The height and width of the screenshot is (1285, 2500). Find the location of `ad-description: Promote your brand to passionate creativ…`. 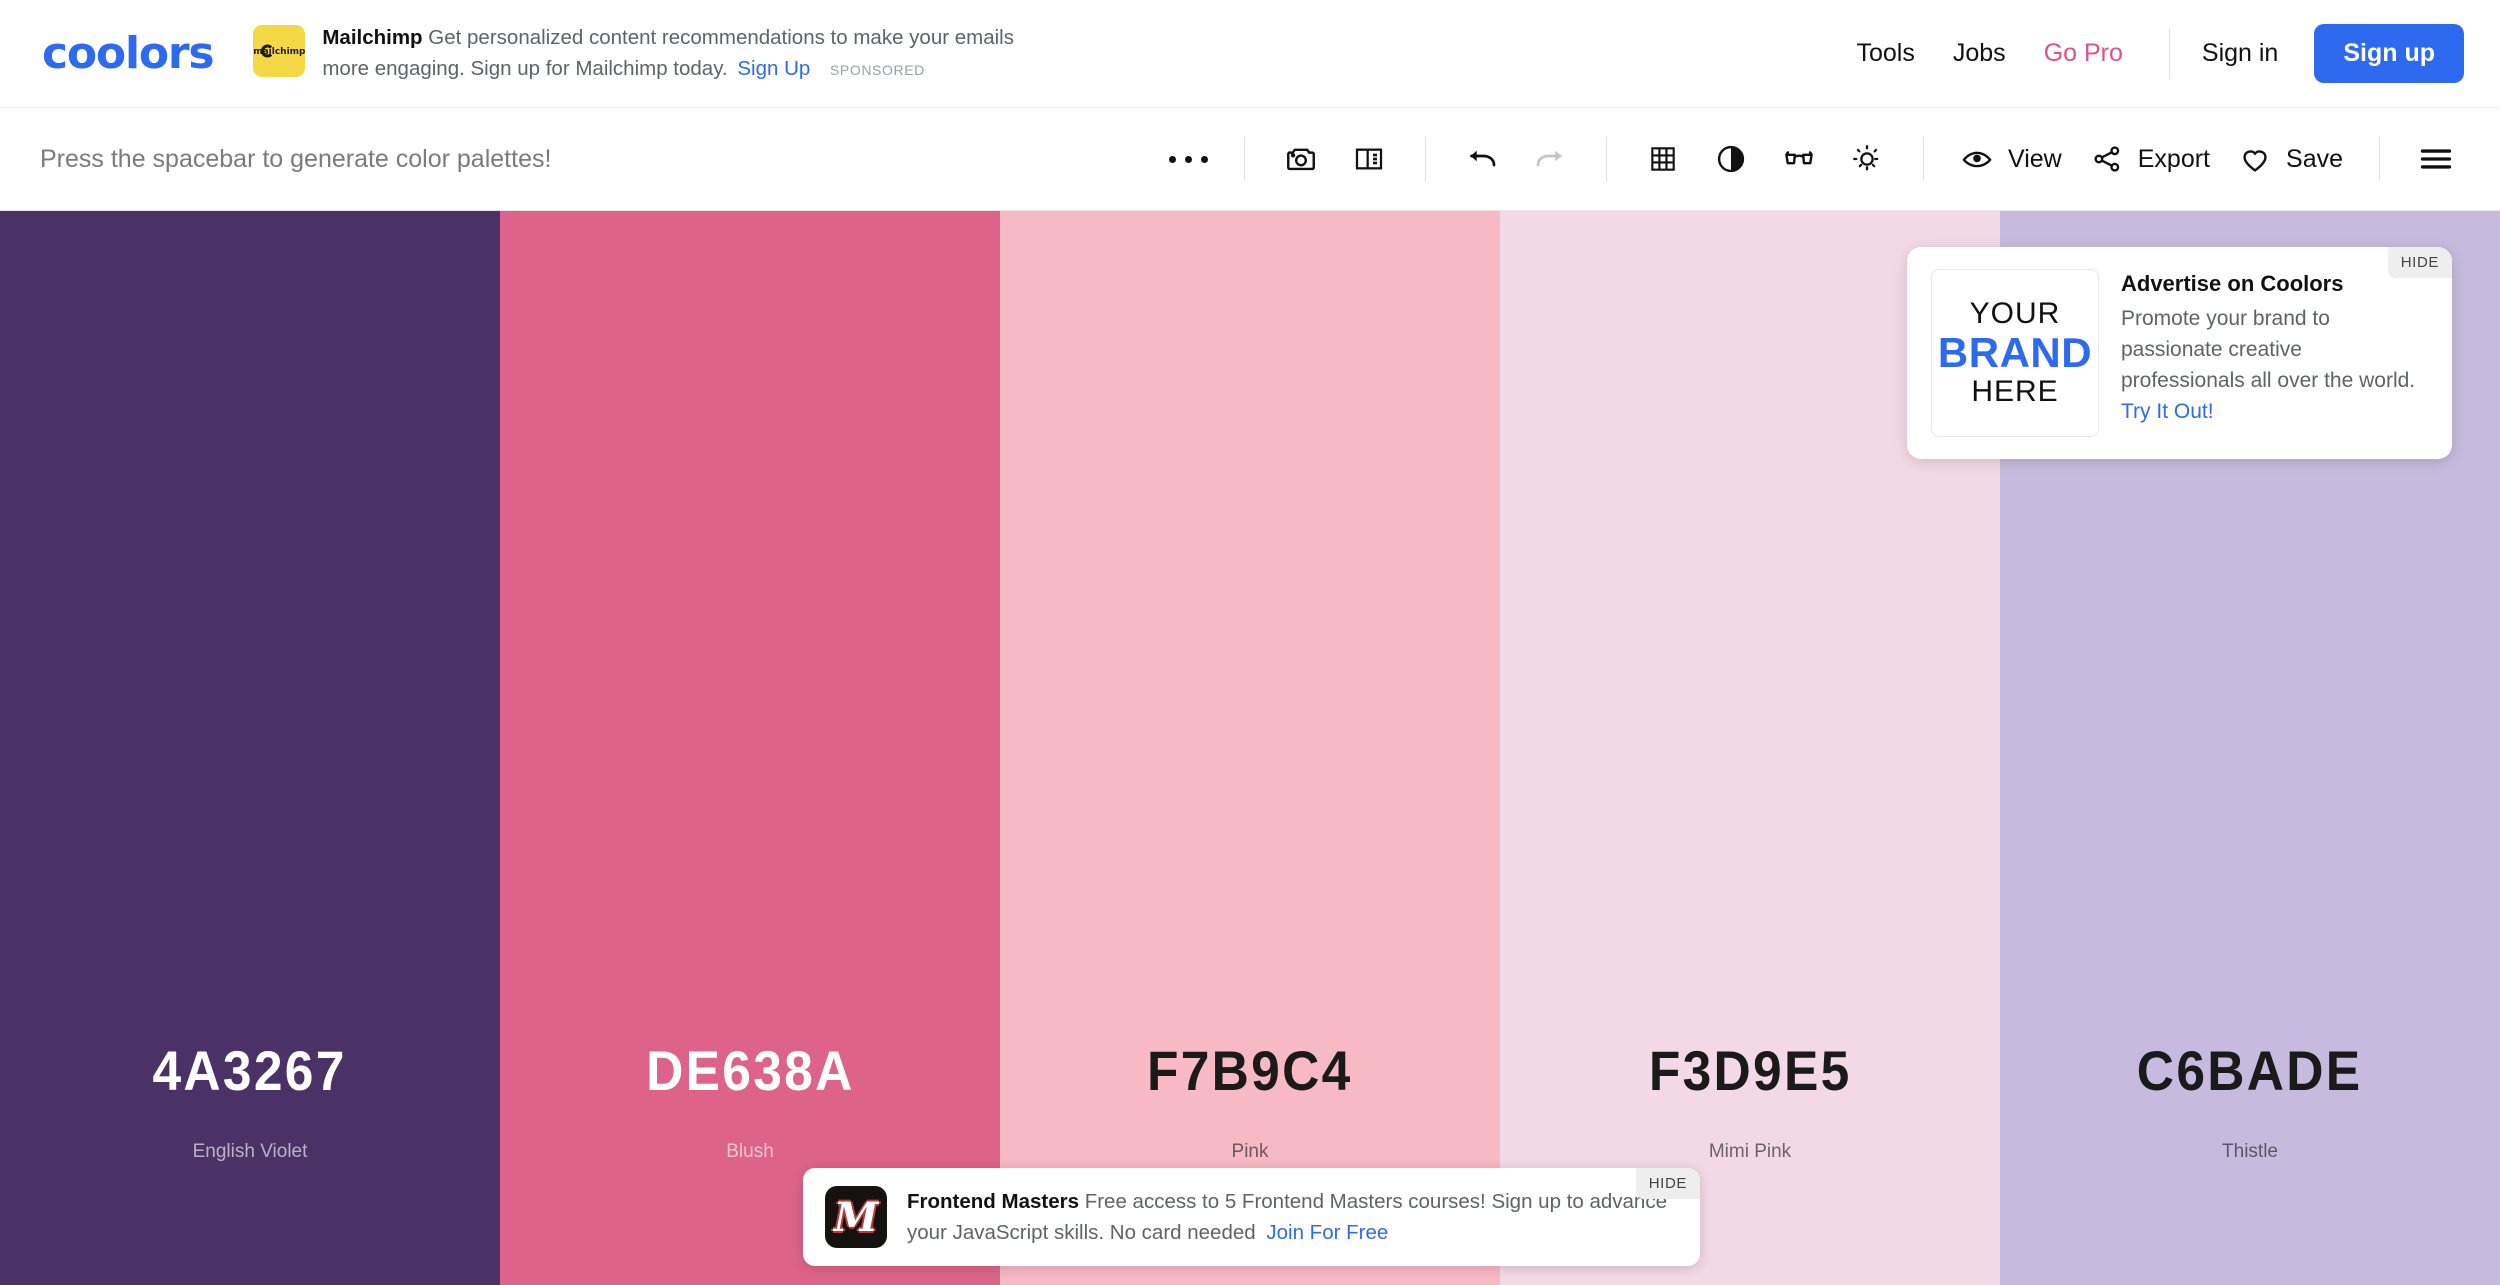

ad-description: Promote your brand to passionate creativ… is located at coordinates (2274, 365).